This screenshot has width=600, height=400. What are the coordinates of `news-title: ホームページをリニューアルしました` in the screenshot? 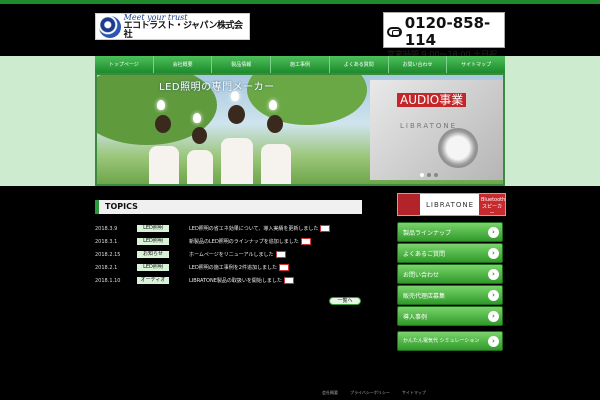 It's located at (231, 254).